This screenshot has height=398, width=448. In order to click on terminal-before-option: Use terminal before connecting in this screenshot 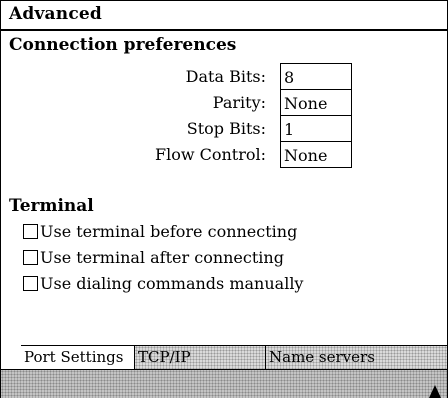, I will do `click(160, 231)`.